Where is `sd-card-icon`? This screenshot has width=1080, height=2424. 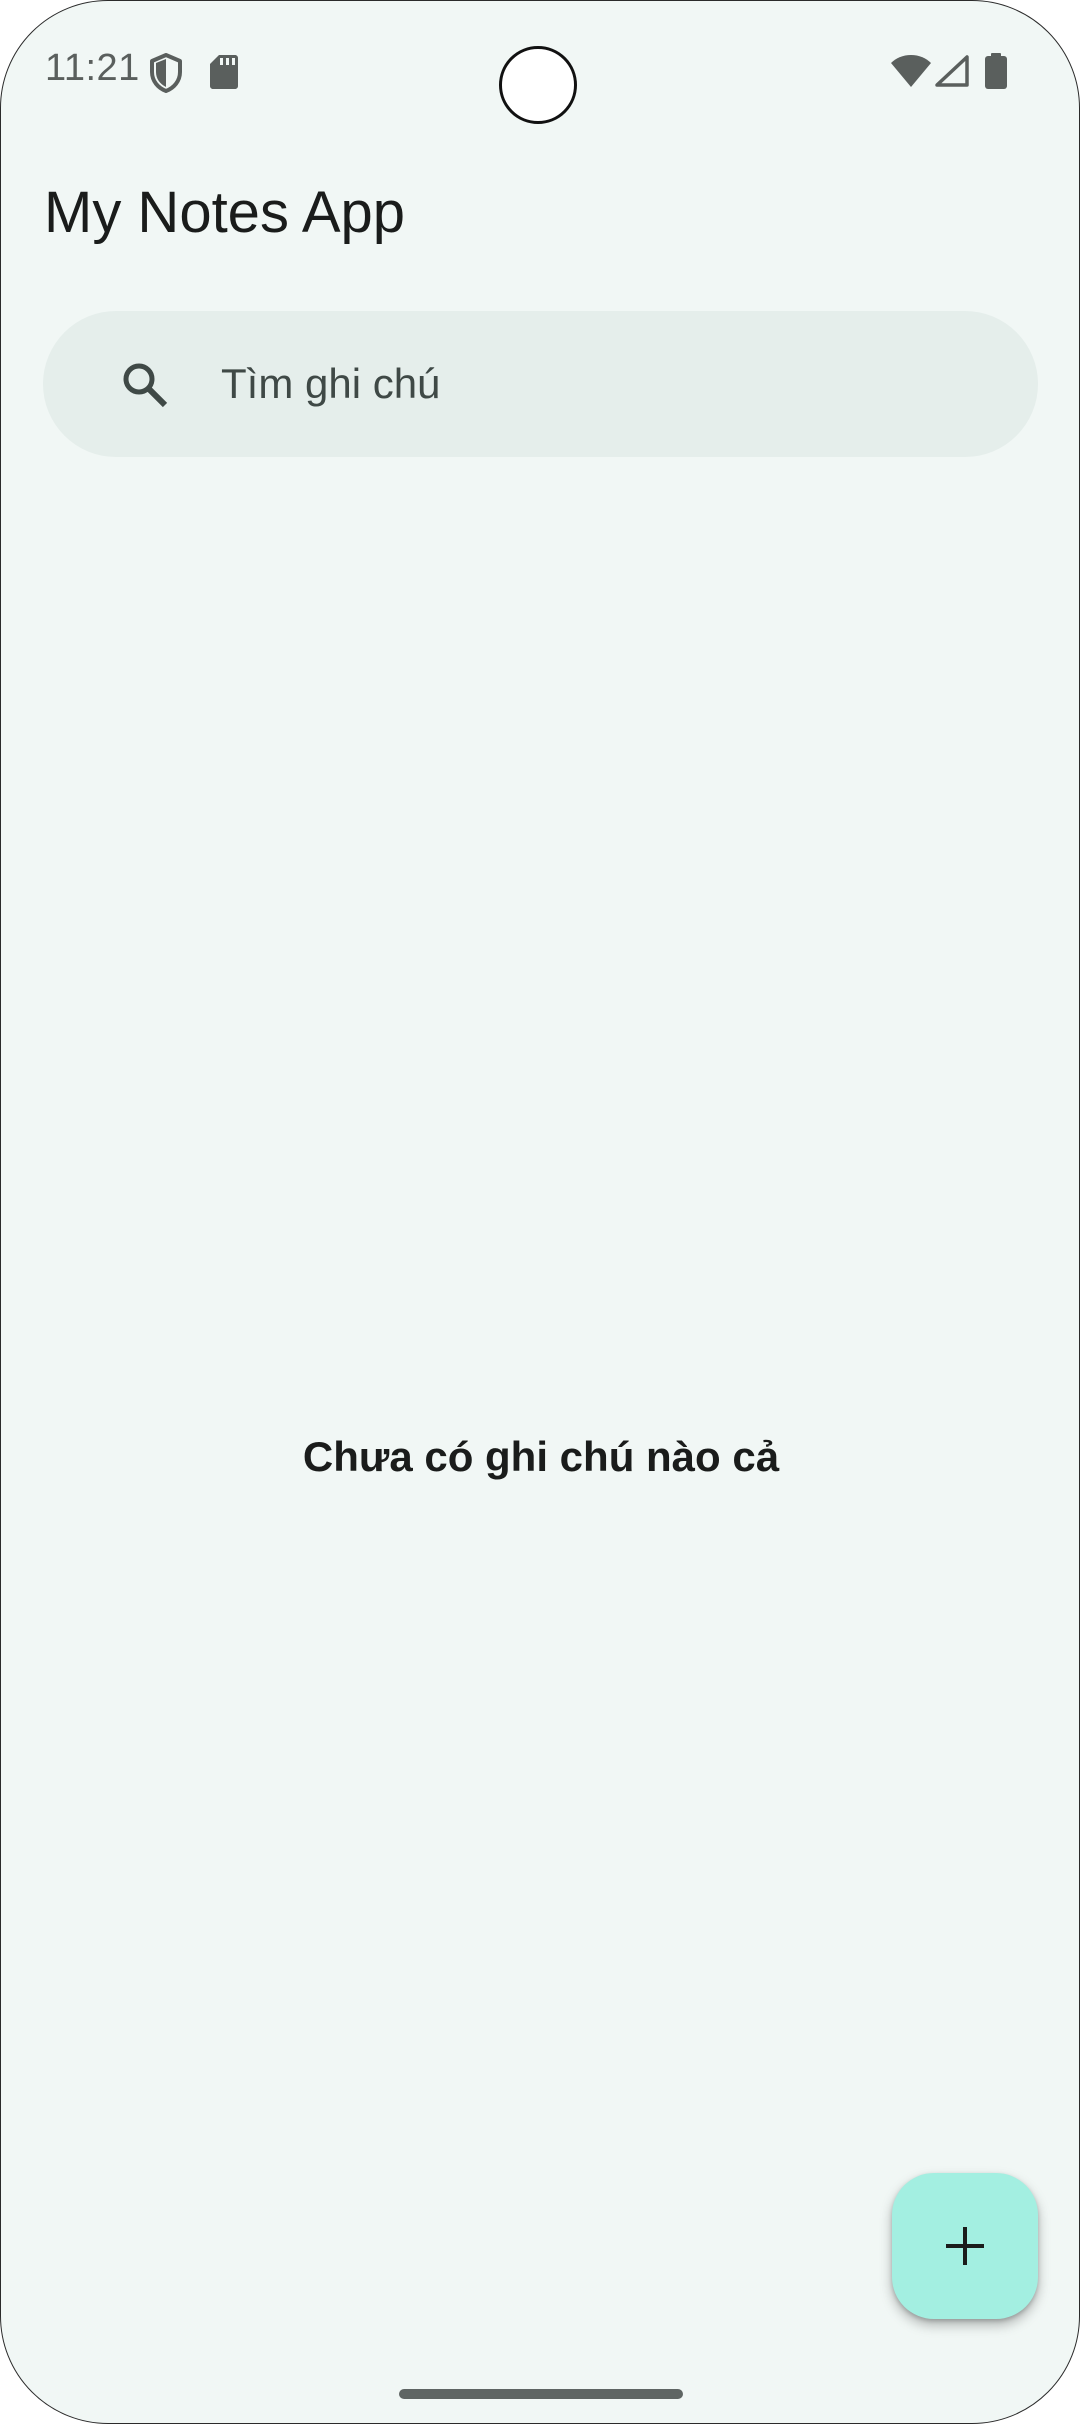
sd-card-icon is located at coordinates (224, 74).